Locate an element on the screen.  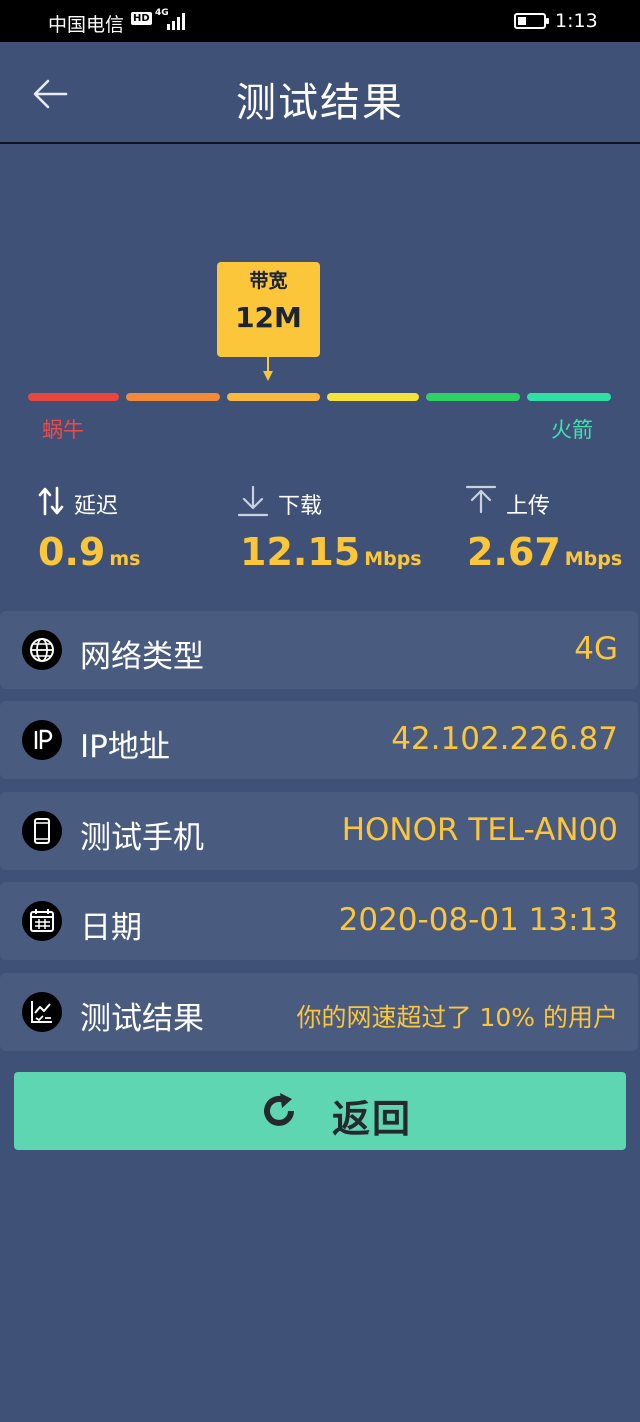
metric-upload: 上传 2.67 Mbps is located at coordinates (549, 534).